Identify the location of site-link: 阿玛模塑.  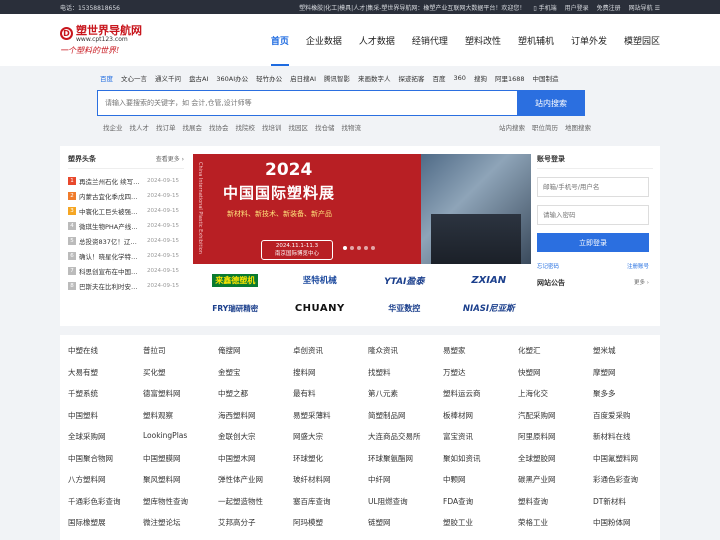
(330, 528).